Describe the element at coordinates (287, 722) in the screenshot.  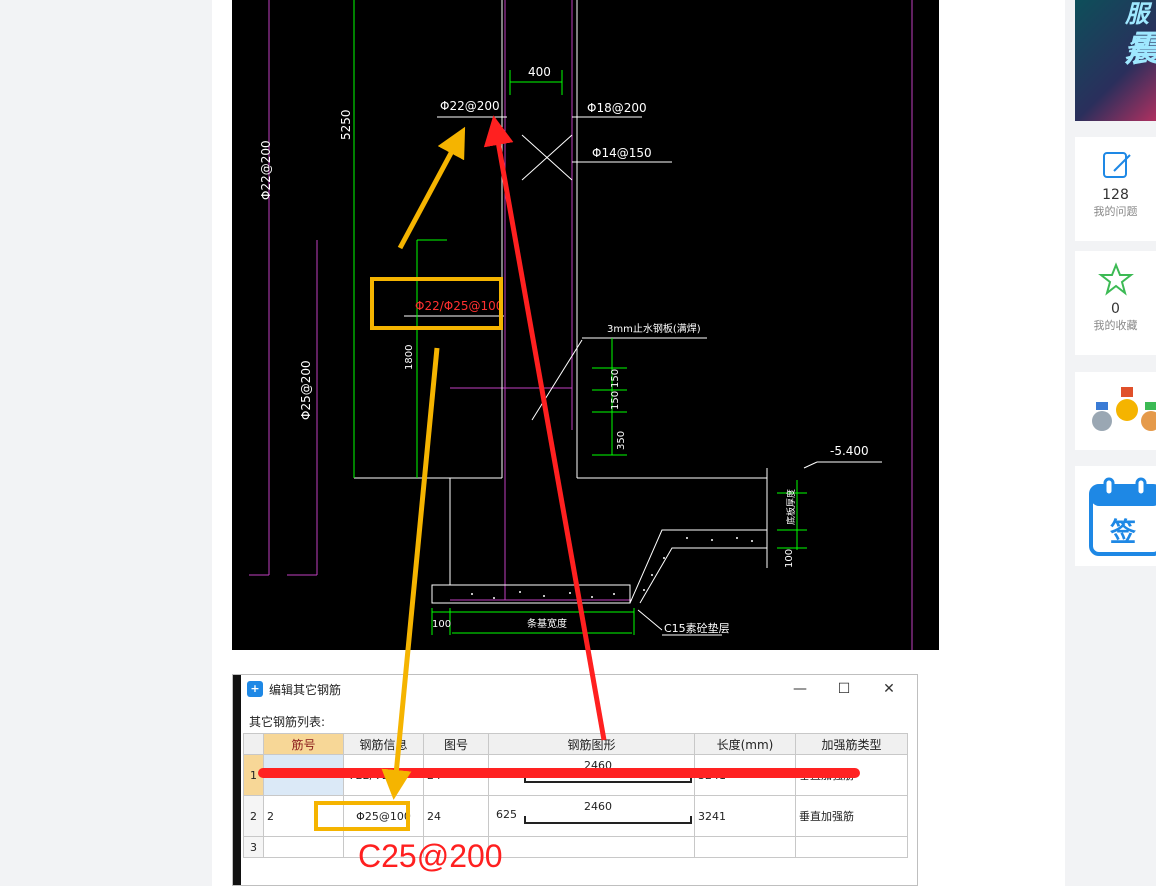
I see `rebar-list-label: 其它钢筋列表:` at that location.